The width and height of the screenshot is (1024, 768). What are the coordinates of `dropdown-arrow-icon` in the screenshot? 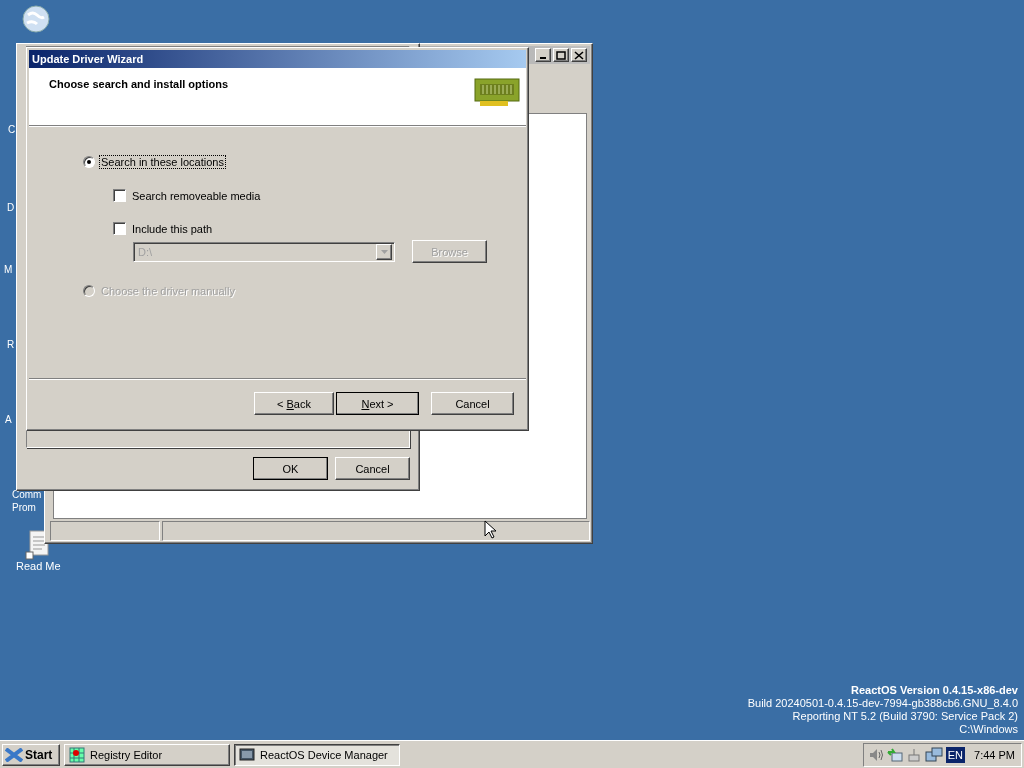 It's located at (384, 251).